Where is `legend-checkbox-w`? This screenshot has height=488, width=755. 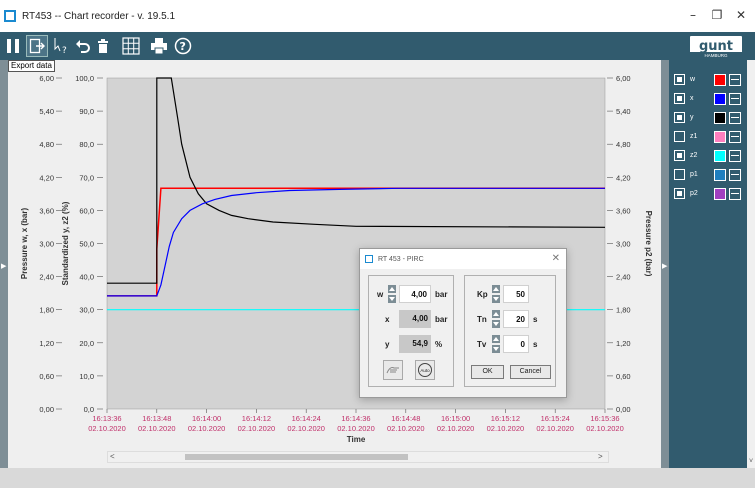
legend-checkbox-w is located at coordinates (679, 79).